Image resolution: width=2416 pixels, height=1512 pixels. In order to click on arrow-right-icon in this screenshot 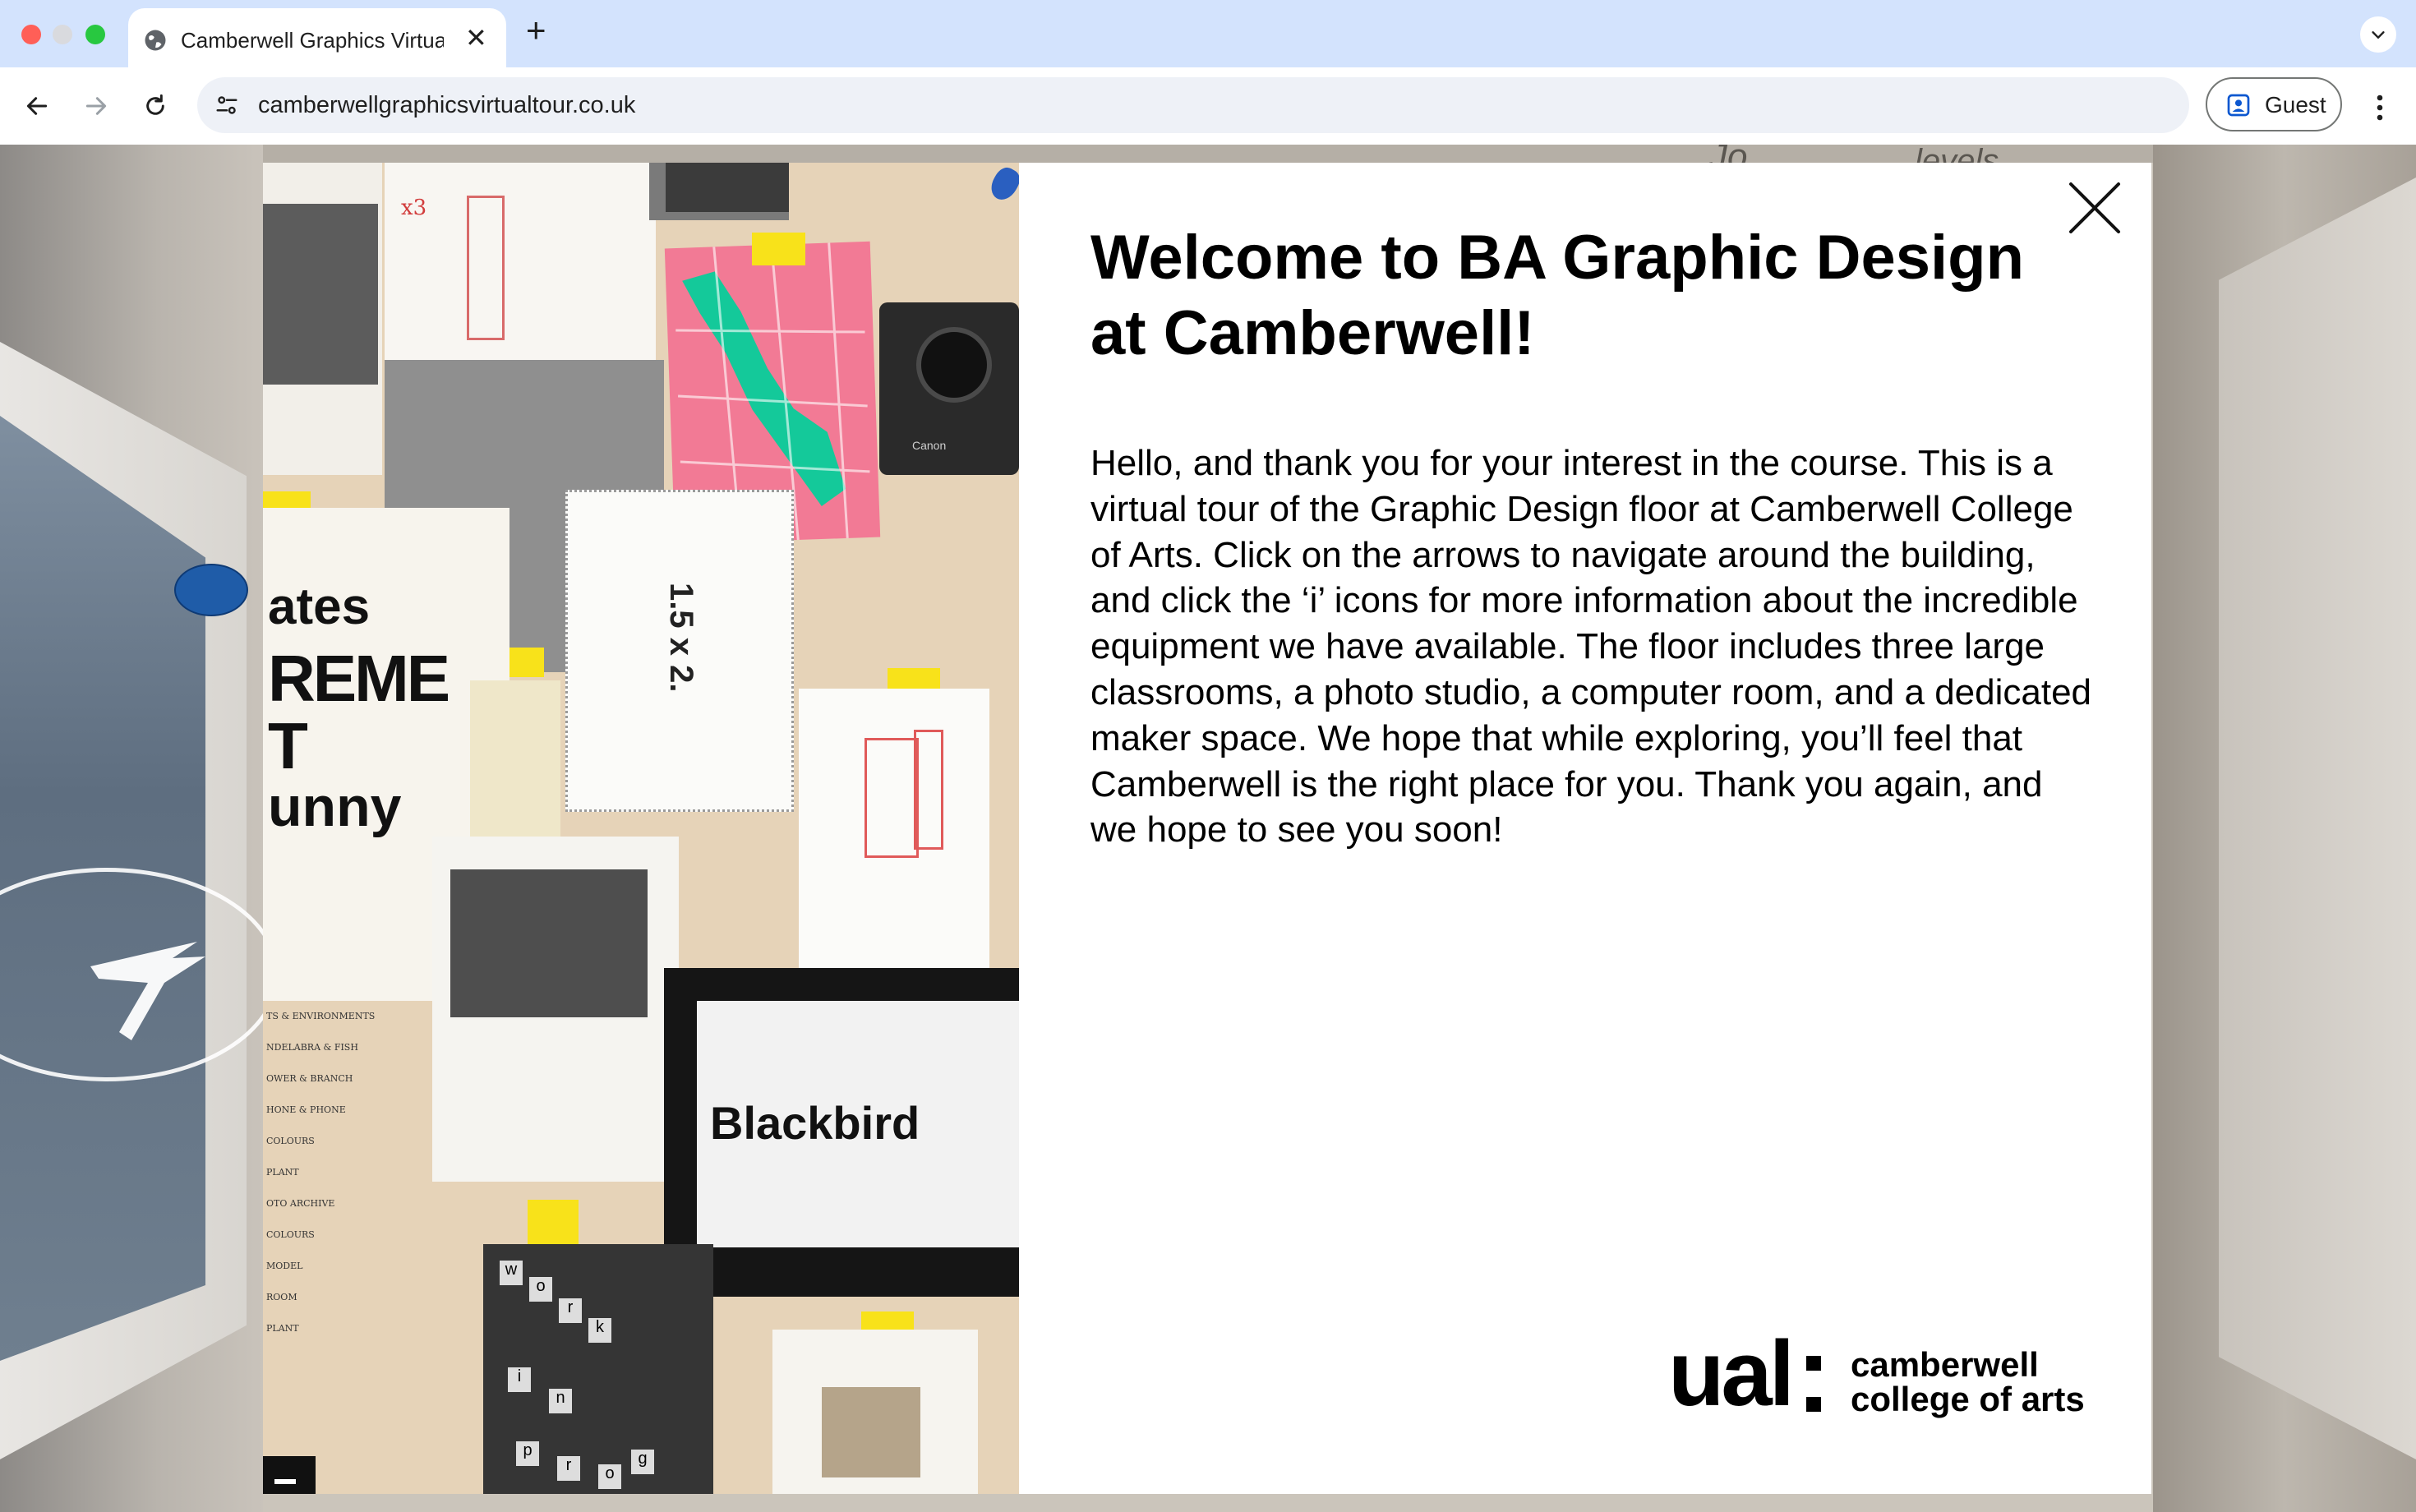, I will do `click(96, 106)`.